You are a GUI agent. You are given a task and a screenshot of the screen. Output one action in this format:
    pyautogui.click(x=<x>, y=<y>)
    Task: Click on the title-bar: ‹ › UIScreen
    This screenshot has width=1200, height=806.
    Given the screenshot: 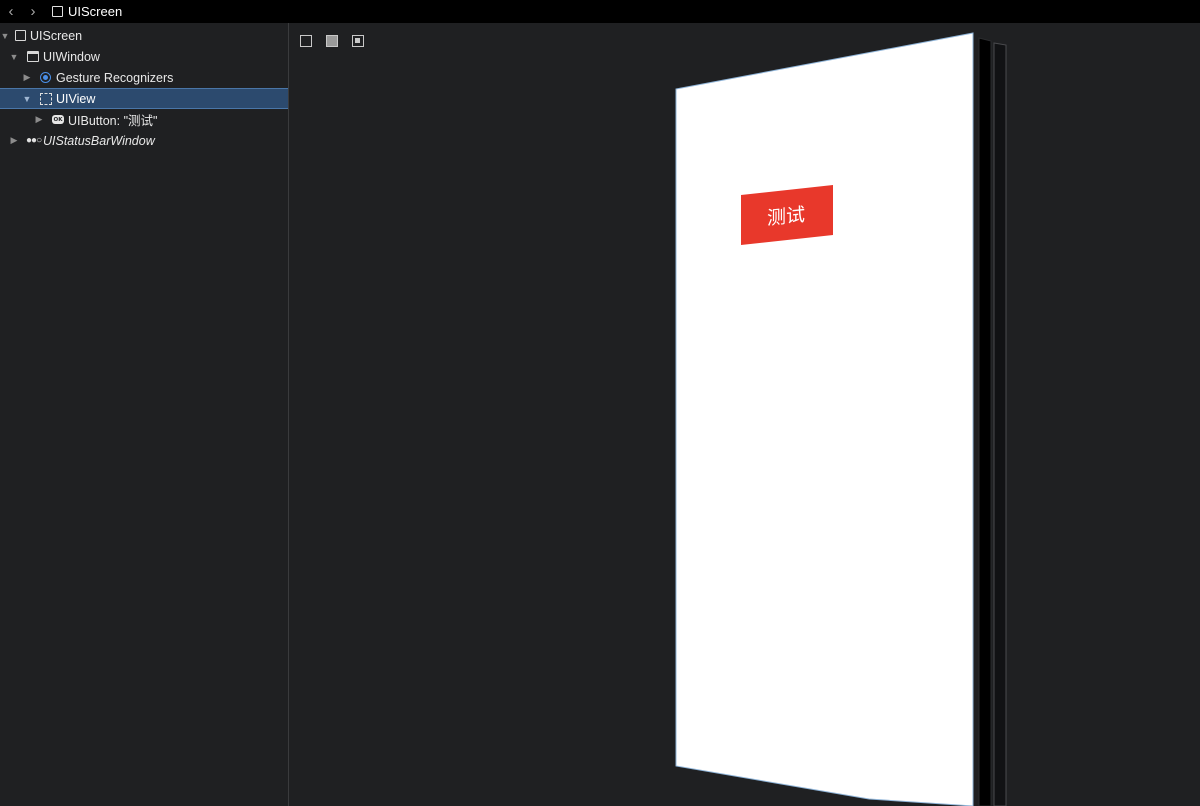 What is the action you would take?
    pyautogui.click(x=600, y=11)
    